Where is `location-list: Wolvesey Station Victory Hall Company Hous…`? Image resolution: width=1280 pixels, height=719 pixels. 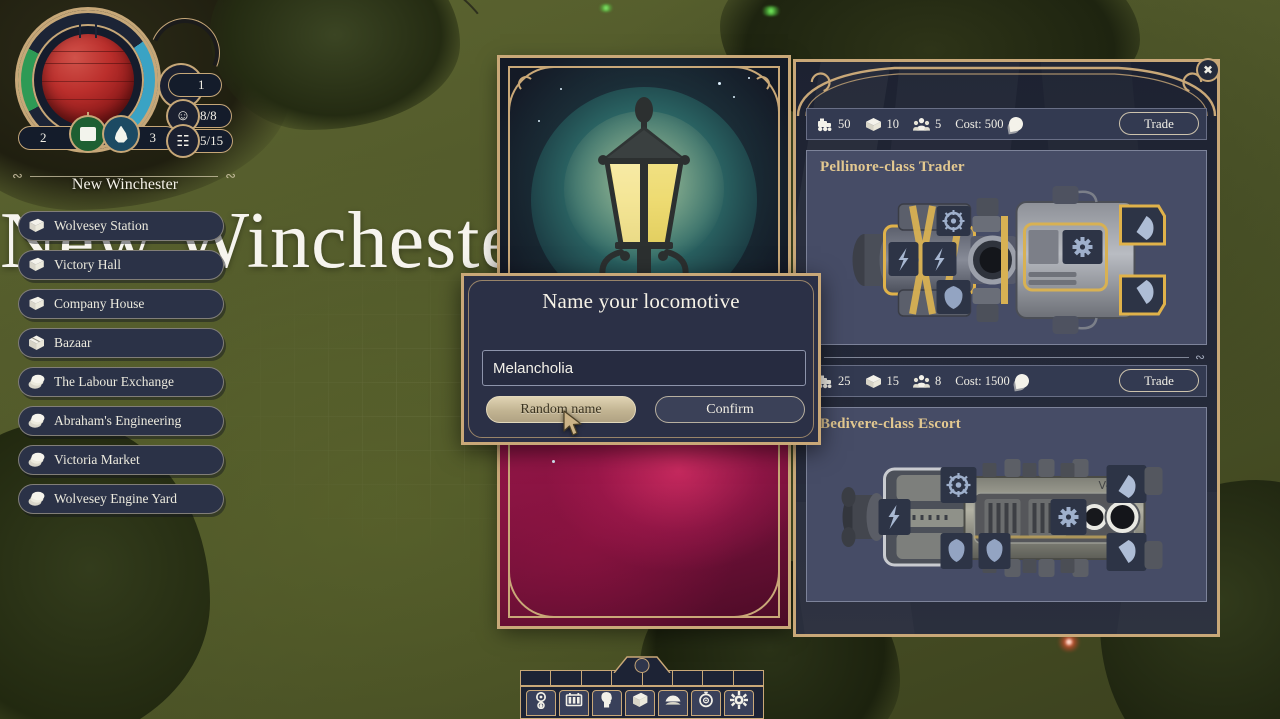
location-list: Wolvesey Station Victory Hall Company Hous… is located at coordinates (121, 367).